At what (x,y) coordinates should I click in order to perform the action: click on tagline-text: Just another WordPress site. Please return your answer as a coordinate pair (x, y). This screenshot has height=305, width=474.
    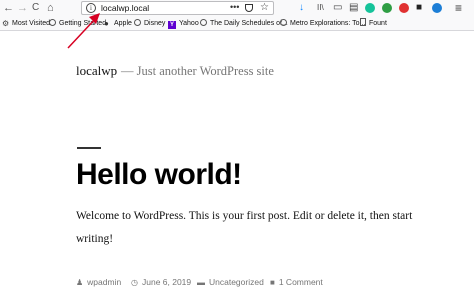
    Looking at the image, I should click on (205, 71).